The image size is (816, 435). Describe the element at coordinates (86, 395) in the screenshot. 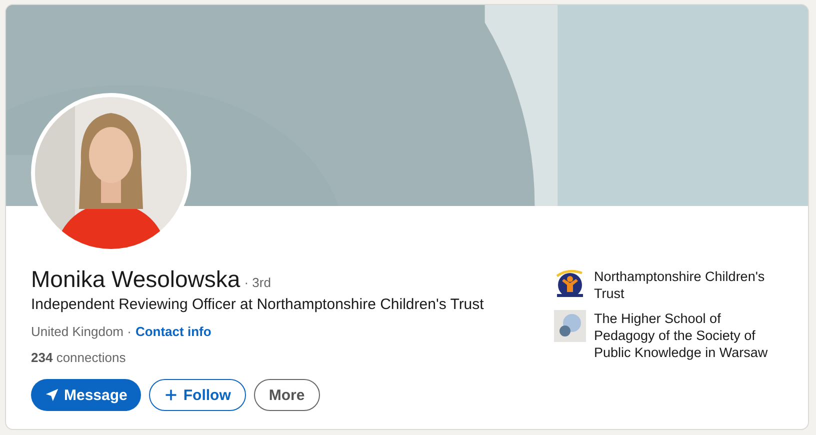

I see `message-button: Message` at that location.